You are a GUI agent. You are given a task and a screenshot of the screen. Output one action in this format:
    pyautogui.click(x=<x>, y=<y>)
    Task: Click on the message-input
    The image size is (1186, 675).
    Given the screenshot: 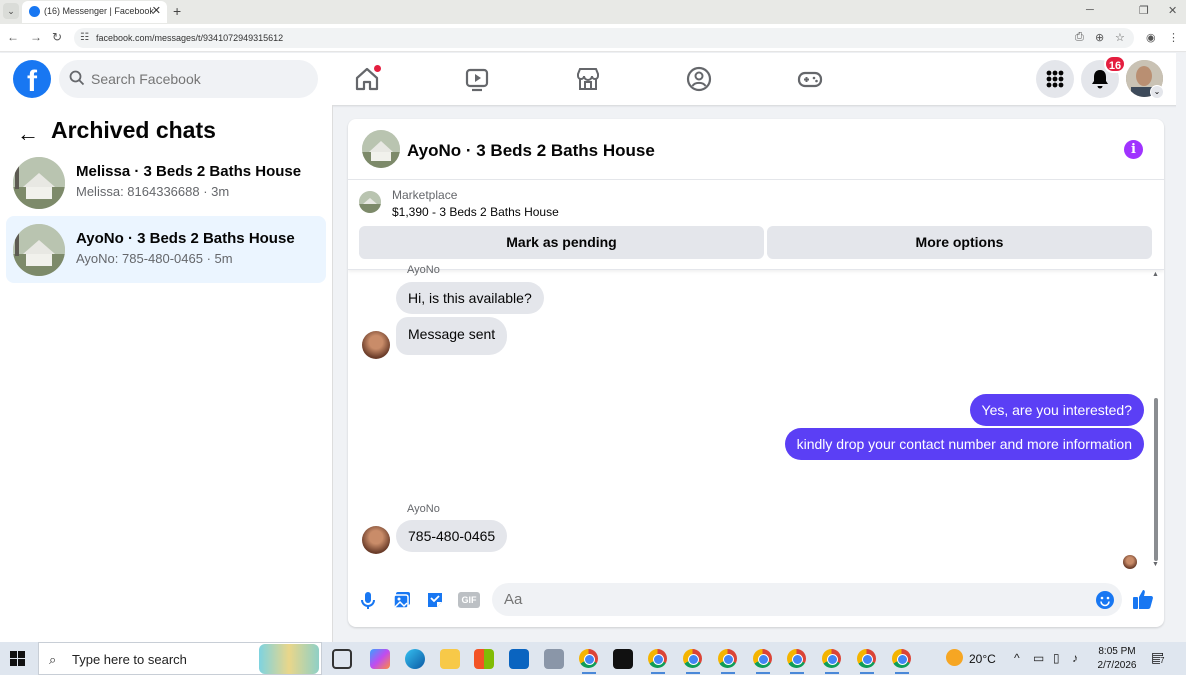 What is the action you would take?
    pyautogui.click(x=807, y=599)
    